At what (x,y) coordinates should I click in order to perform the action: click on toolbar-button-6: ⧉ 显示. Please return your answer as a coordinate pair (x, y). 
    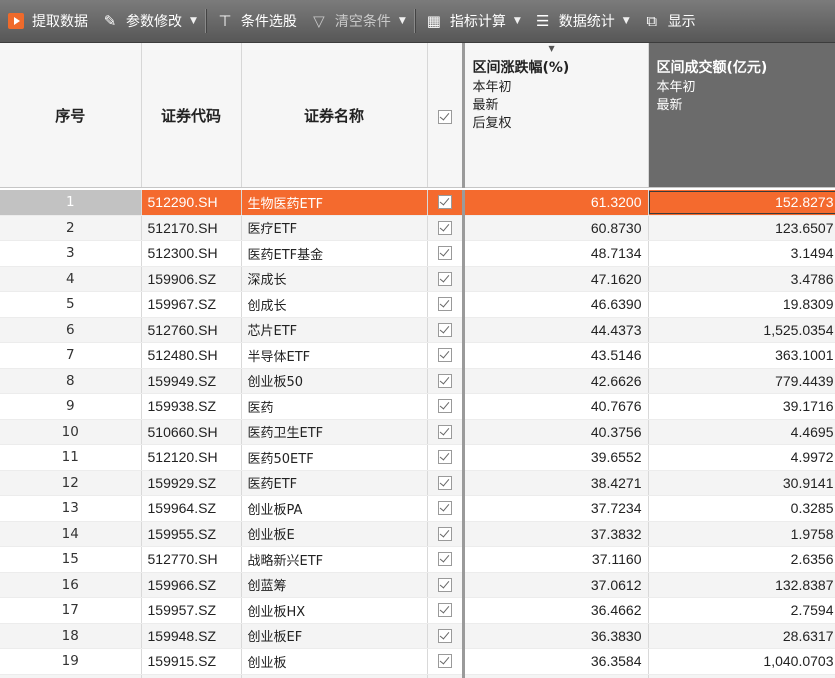
    Looking at the image, I should click on (669, 21).